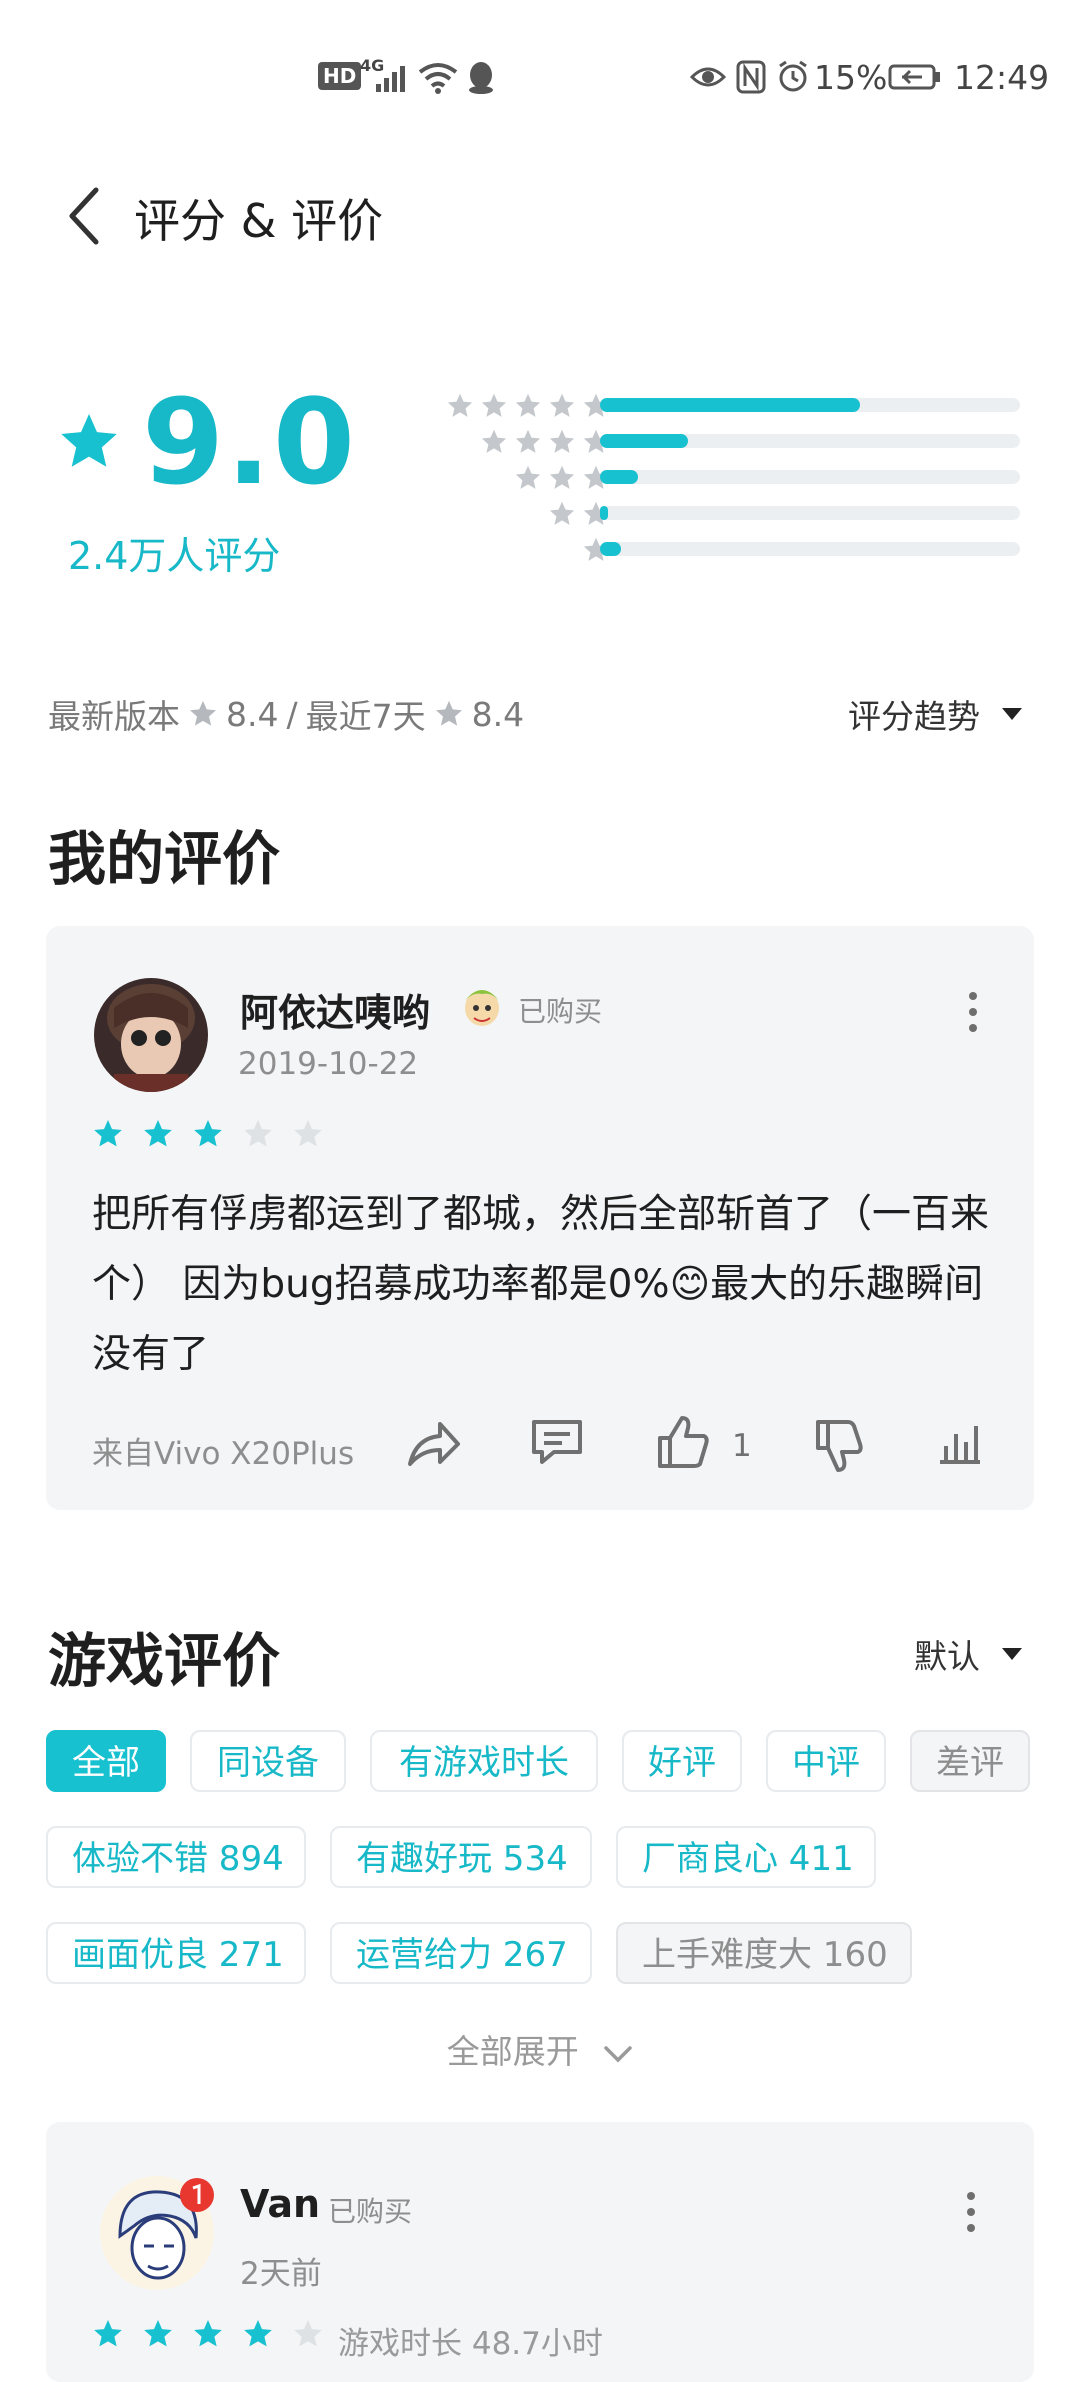 This screenshot has width=1080, height=2382. I want to click on distribution-row-2-stars, so click(700, 514).